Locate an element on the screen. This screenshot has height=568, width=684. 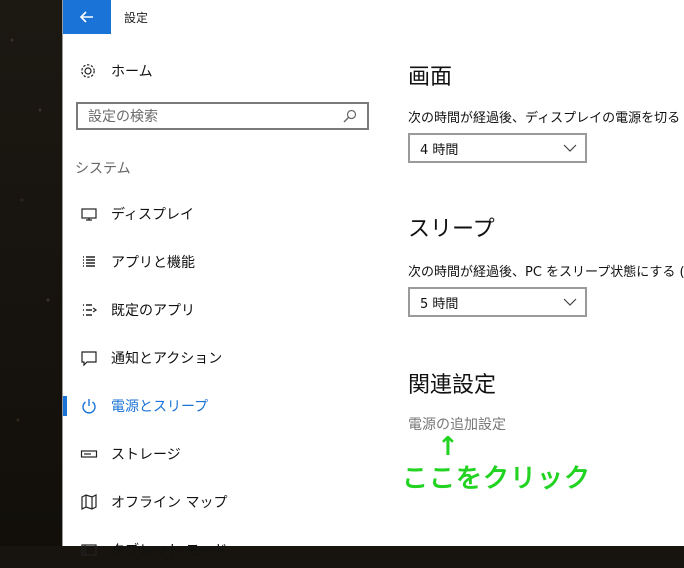
sidebar-item-storage: ストレージ is located at coordinates (223, 454).